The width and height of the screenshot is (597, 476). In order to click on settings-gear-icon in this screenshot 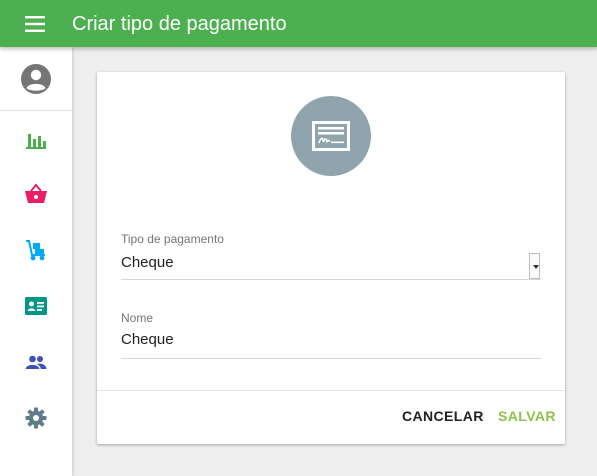, I will do `click(36, 418)`.